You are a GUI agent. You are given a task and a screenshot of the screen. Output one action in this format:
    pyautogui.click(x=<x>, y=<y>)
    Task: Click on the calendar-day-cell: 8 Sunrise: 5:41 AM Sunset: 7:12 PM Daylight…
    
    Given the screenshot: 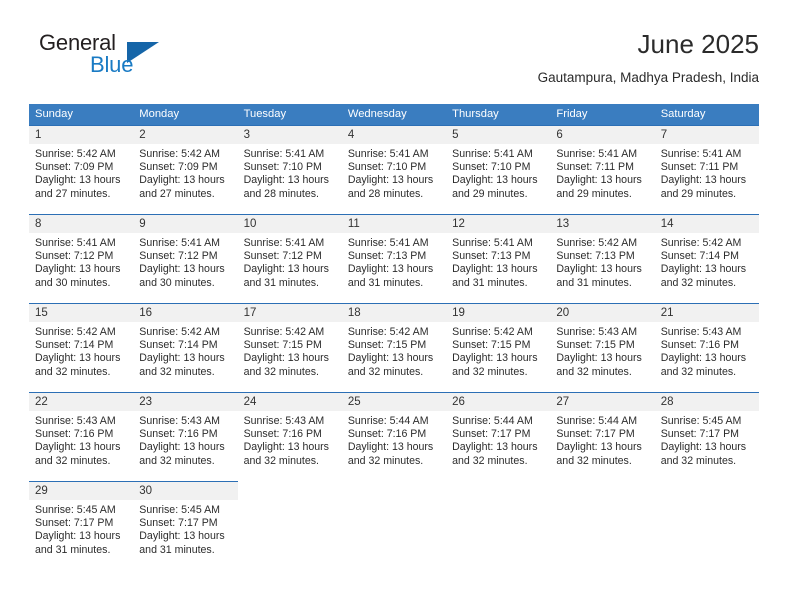 What is the action you would take?
    pyautogui.click(x=81, y=258)
    